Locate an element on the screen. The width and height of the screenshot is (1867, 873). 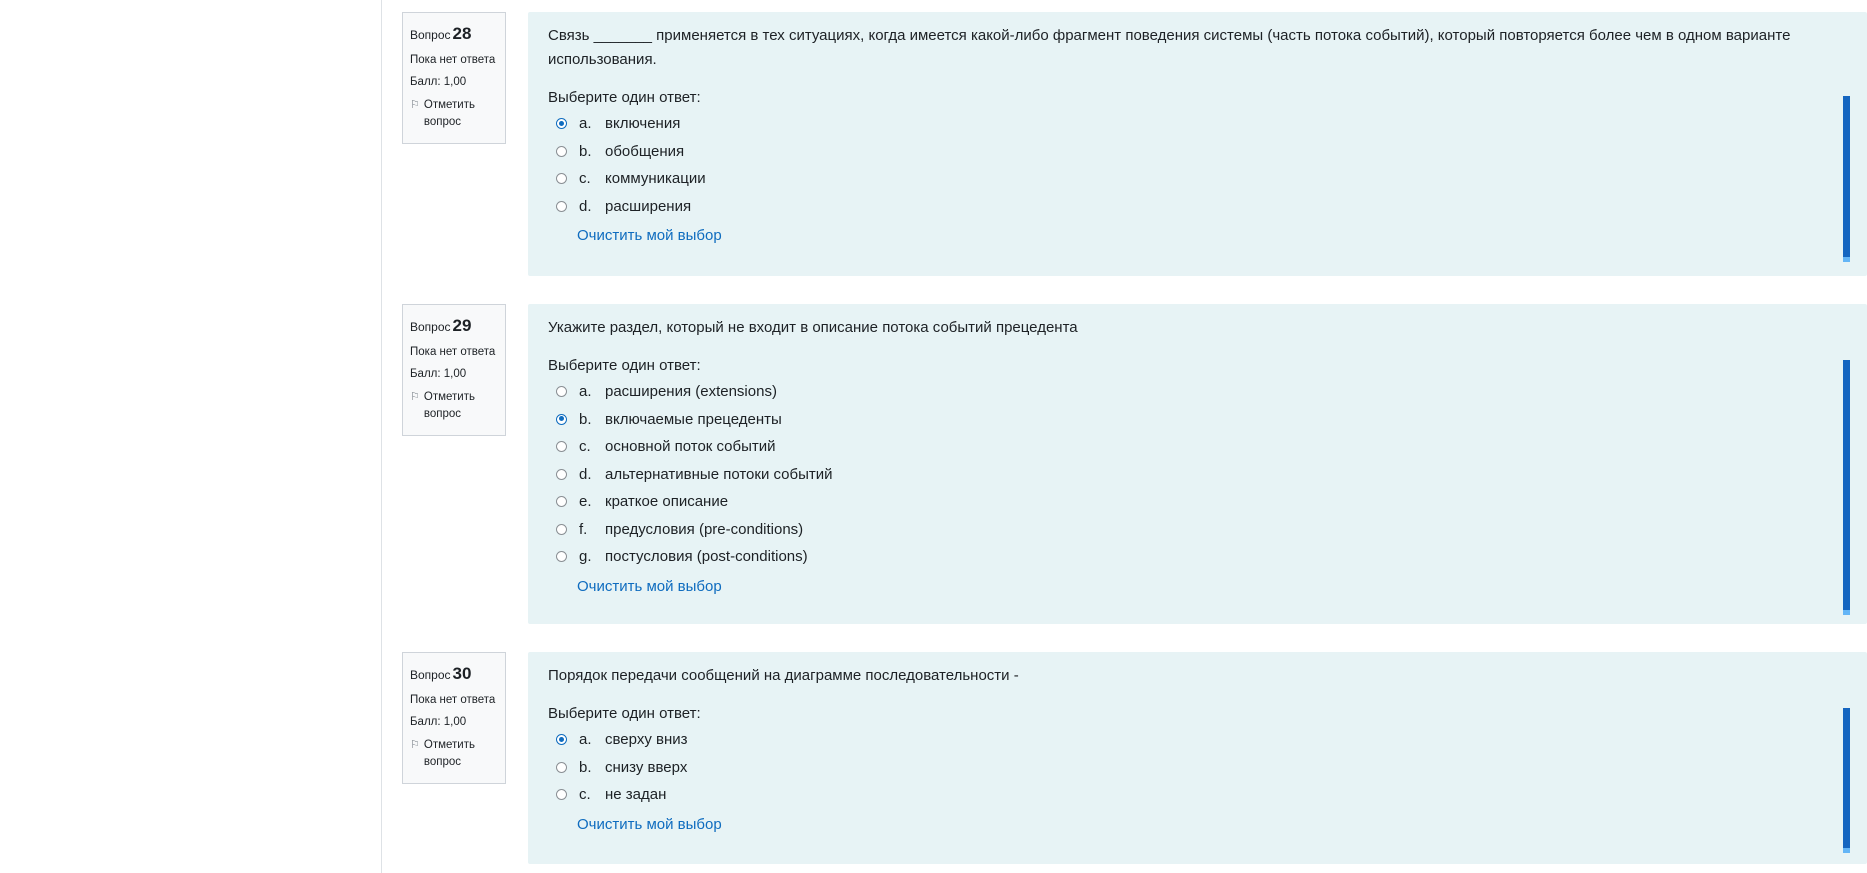
answer-text: включения is located at coordinates (643, 124).